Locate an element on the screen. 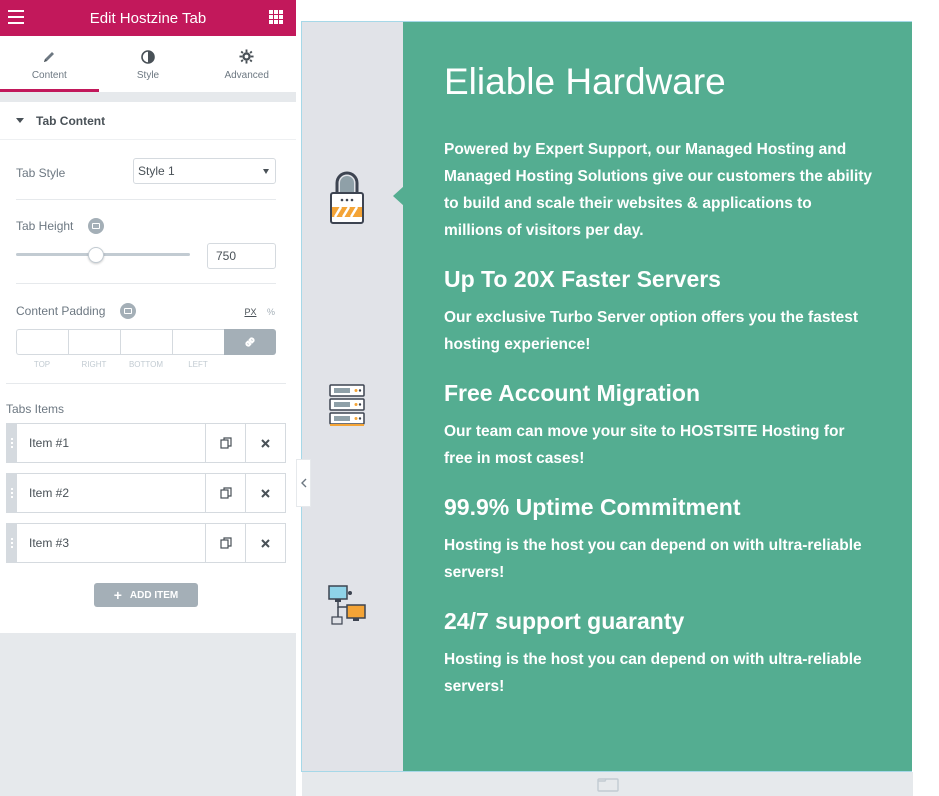 The width and height of the screenshot is (939, 796). active-tab-pointer is located at coordinates (398, 196).